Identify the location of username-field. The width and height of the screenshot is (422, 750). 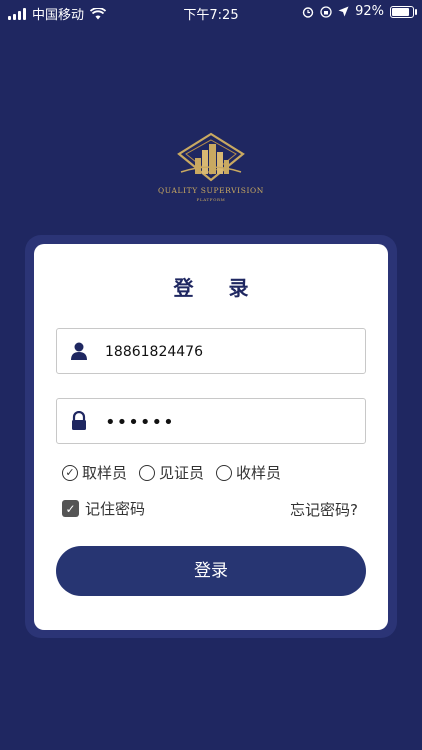
(211, 351).